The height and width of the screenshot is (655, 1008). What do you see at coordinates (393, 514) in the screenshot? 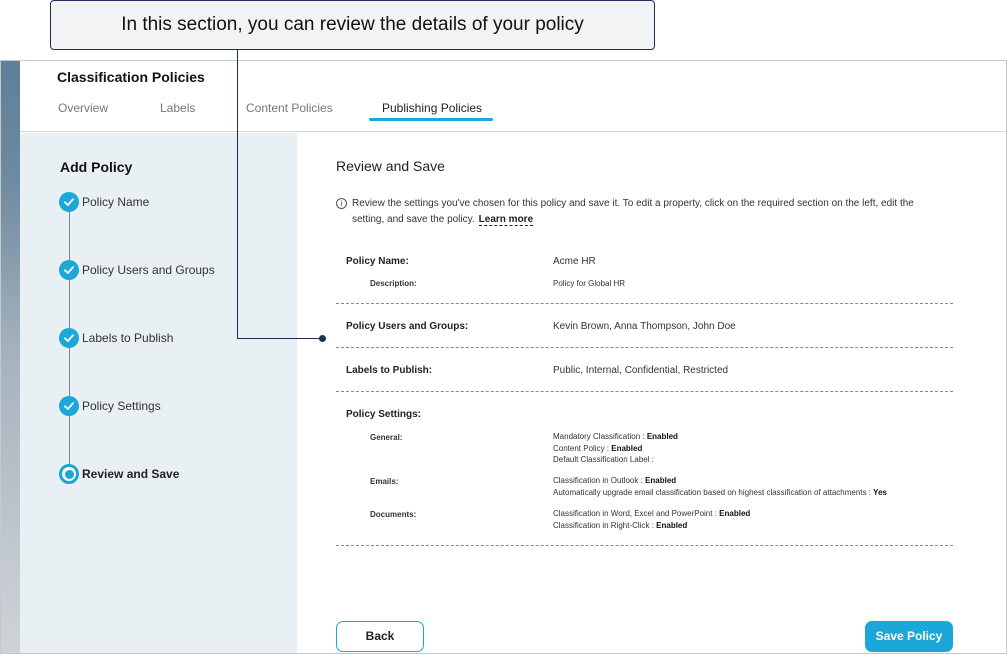
I see `documents-label: Documents:` at bounding box center [393, 514].